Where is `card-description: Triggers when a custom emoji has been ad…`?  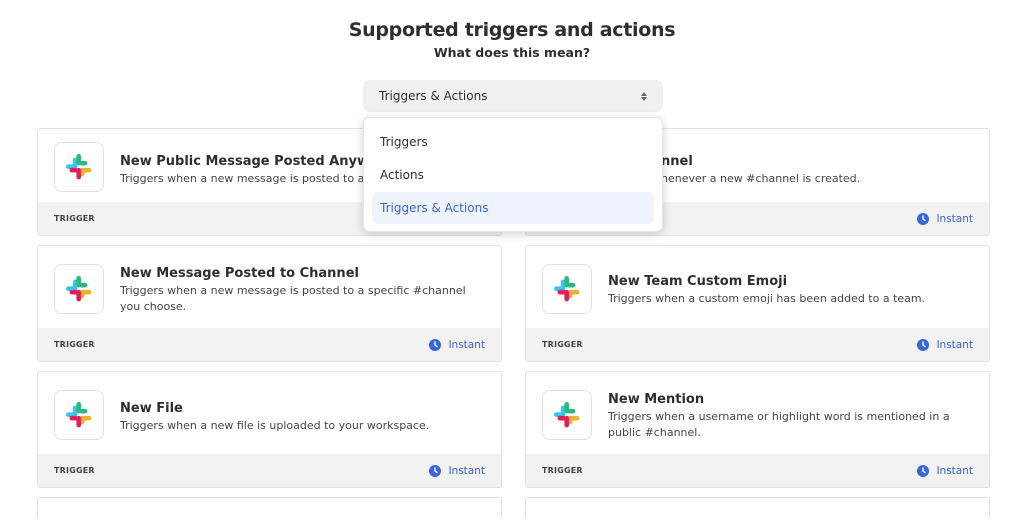
card-description: Triggers when a custom emoji has been ad… is located at coordinates (767, 298).